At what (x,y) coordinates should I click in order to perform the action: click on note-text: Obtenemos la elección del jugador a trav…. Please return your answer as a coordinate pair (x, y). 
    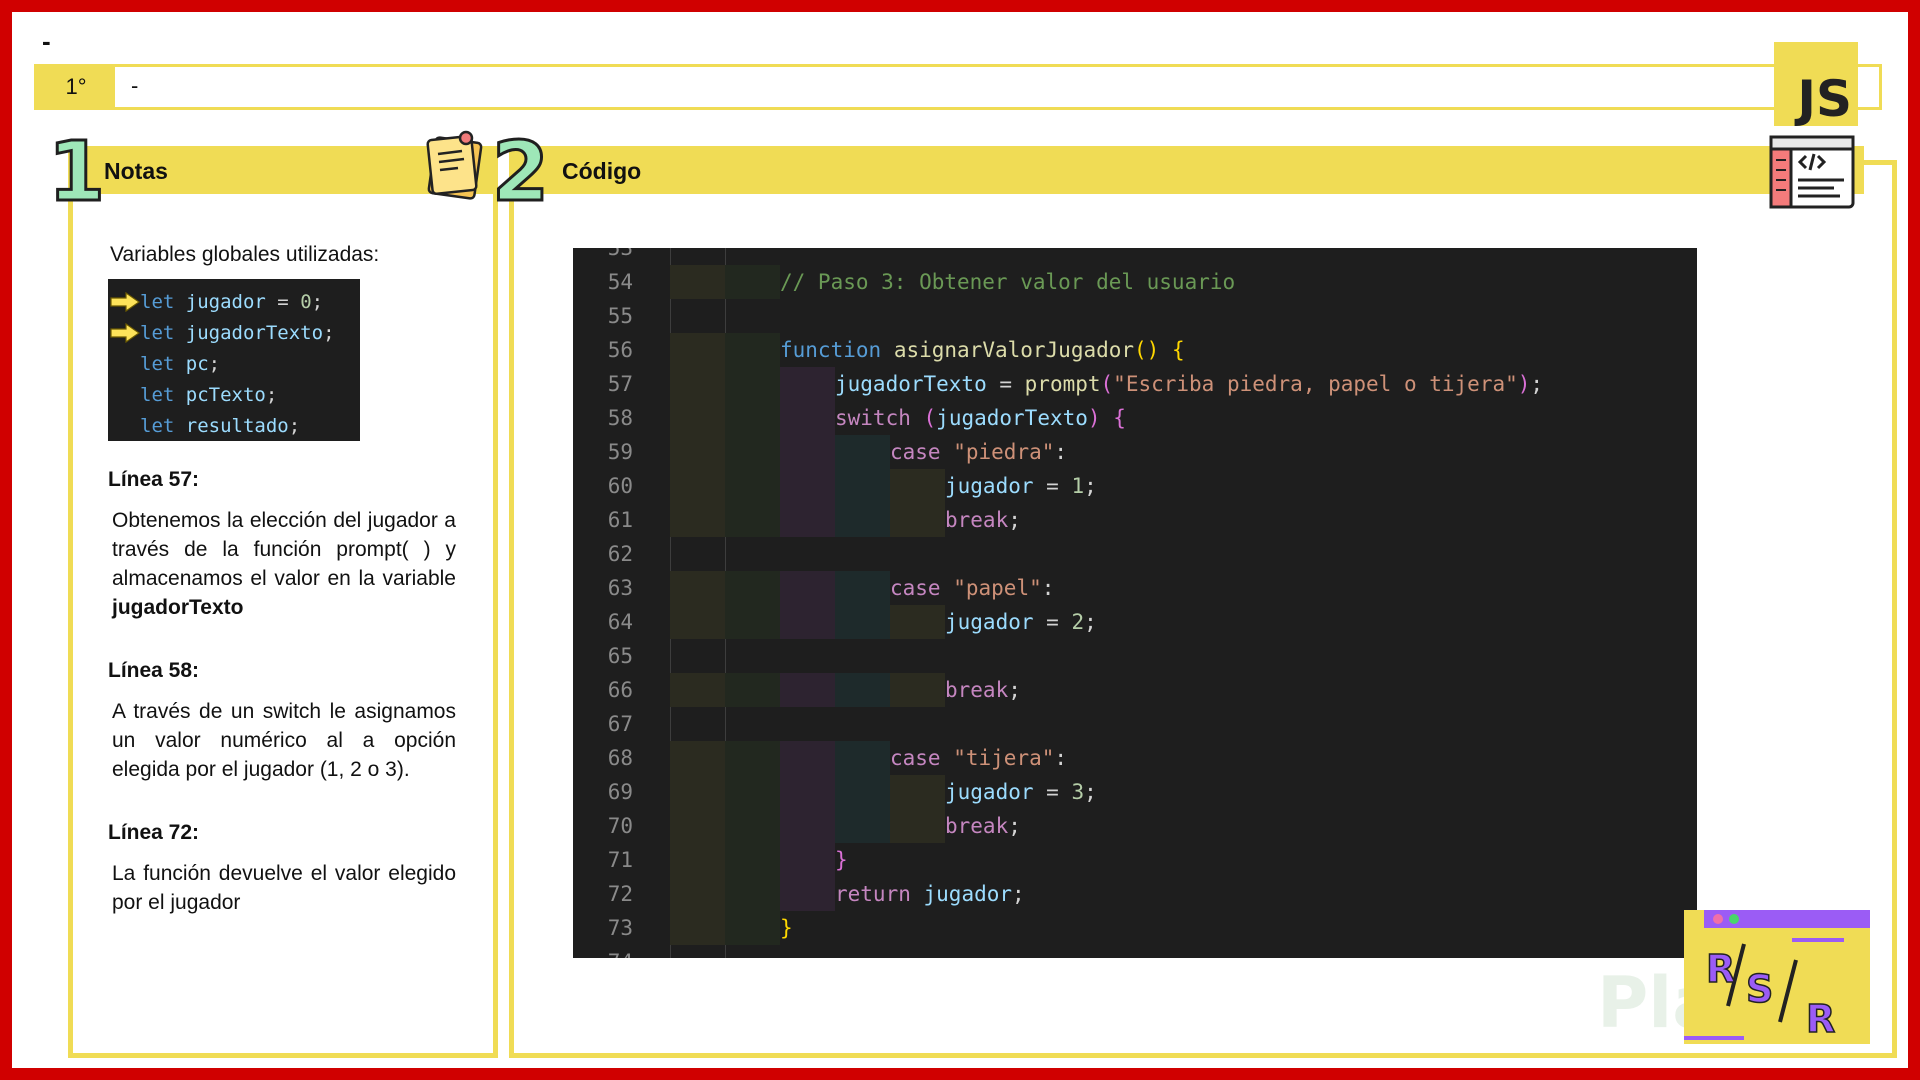
    Looking at the image, I should click on (284, 549).